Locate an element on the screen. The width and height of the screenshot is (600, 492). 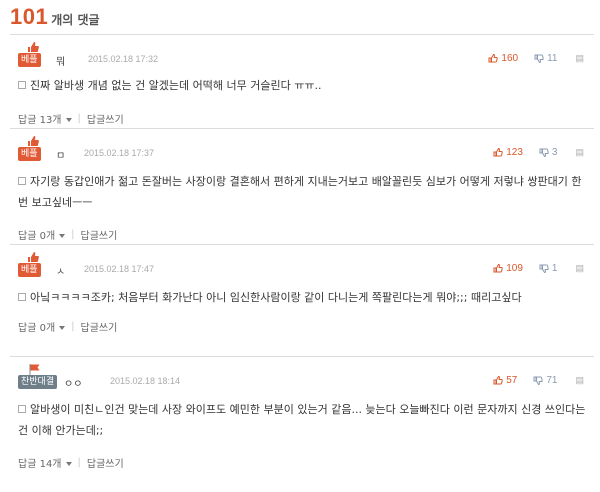
comment-count: 101 is located at coordinates (29, 16).